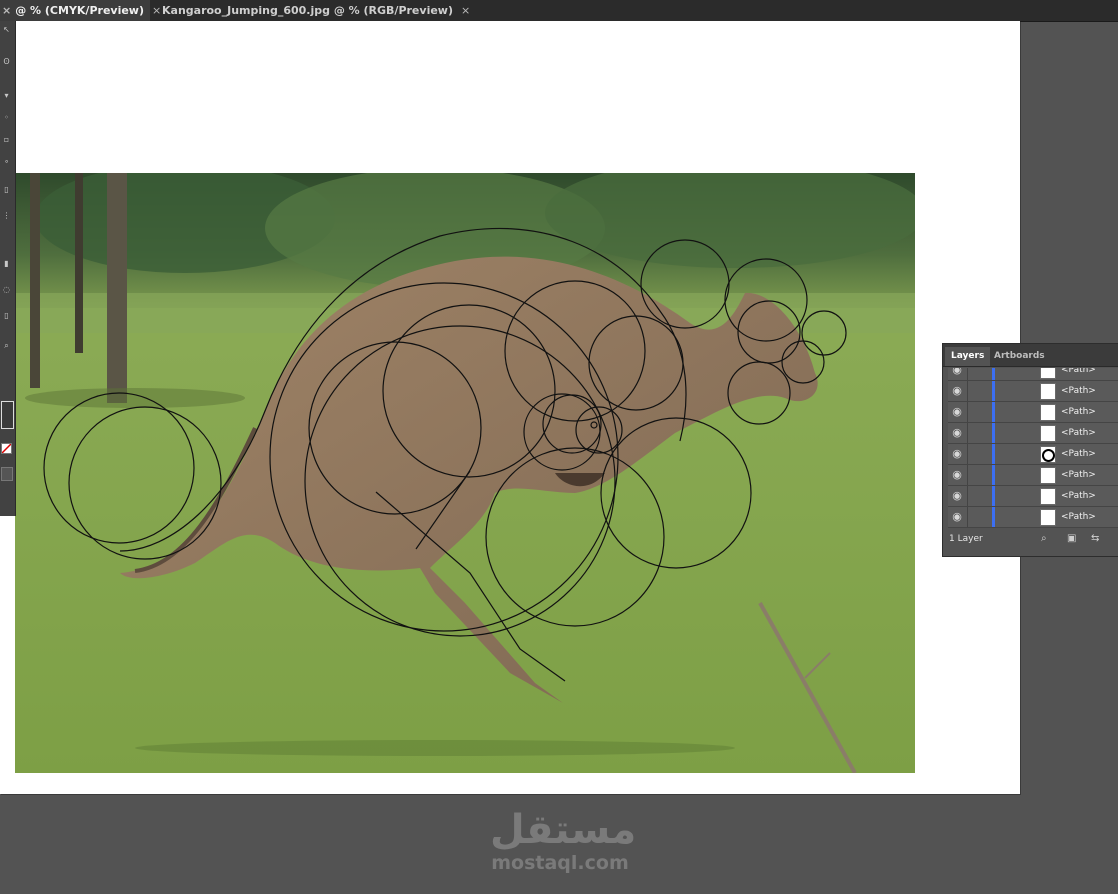 This screenshot has width=1118, height=894. What do you see at coordinates (1071, 538) in the screenshot?
I see `new-sublayer-icon: ▣` at bounding box center [1071, 538].